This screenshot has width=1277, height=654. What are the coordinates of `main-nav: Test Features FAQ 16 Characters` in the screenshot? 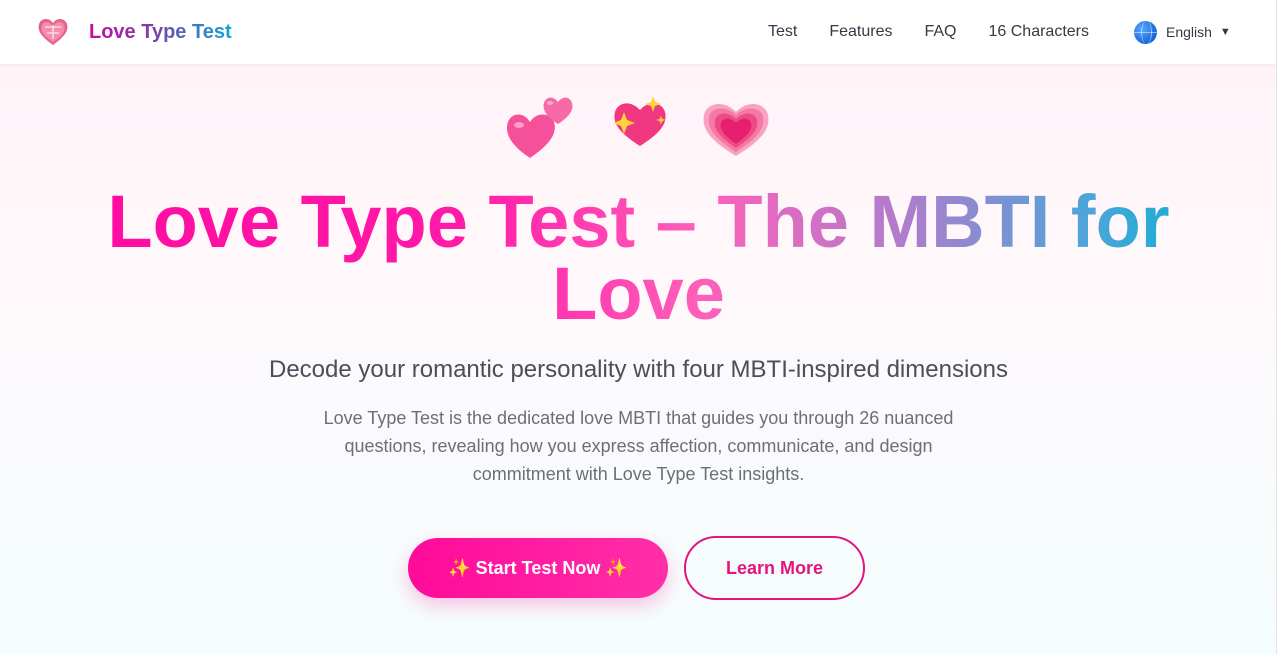 It's located at (944, 32).